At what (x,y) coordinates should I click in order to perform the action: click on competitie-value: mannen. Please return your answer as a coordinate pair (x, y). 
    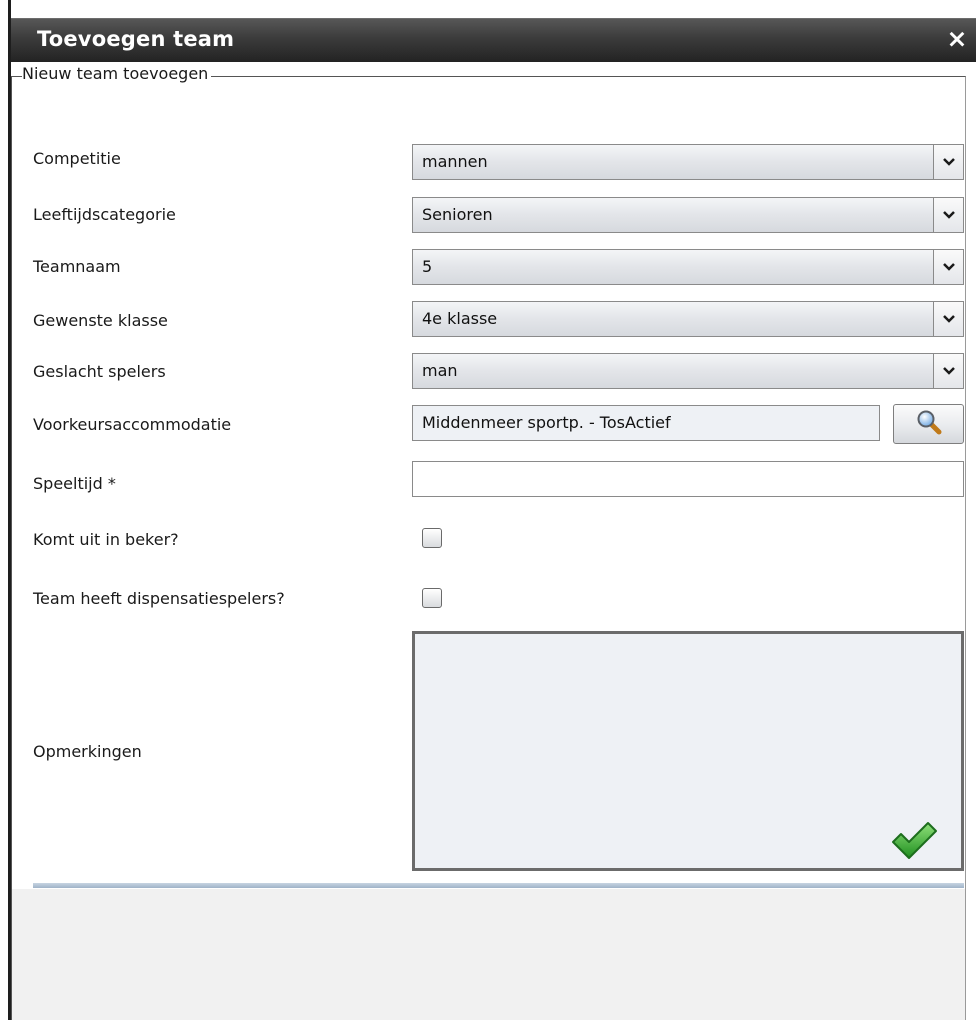
    Looking at the image, I should click on (455, 161).